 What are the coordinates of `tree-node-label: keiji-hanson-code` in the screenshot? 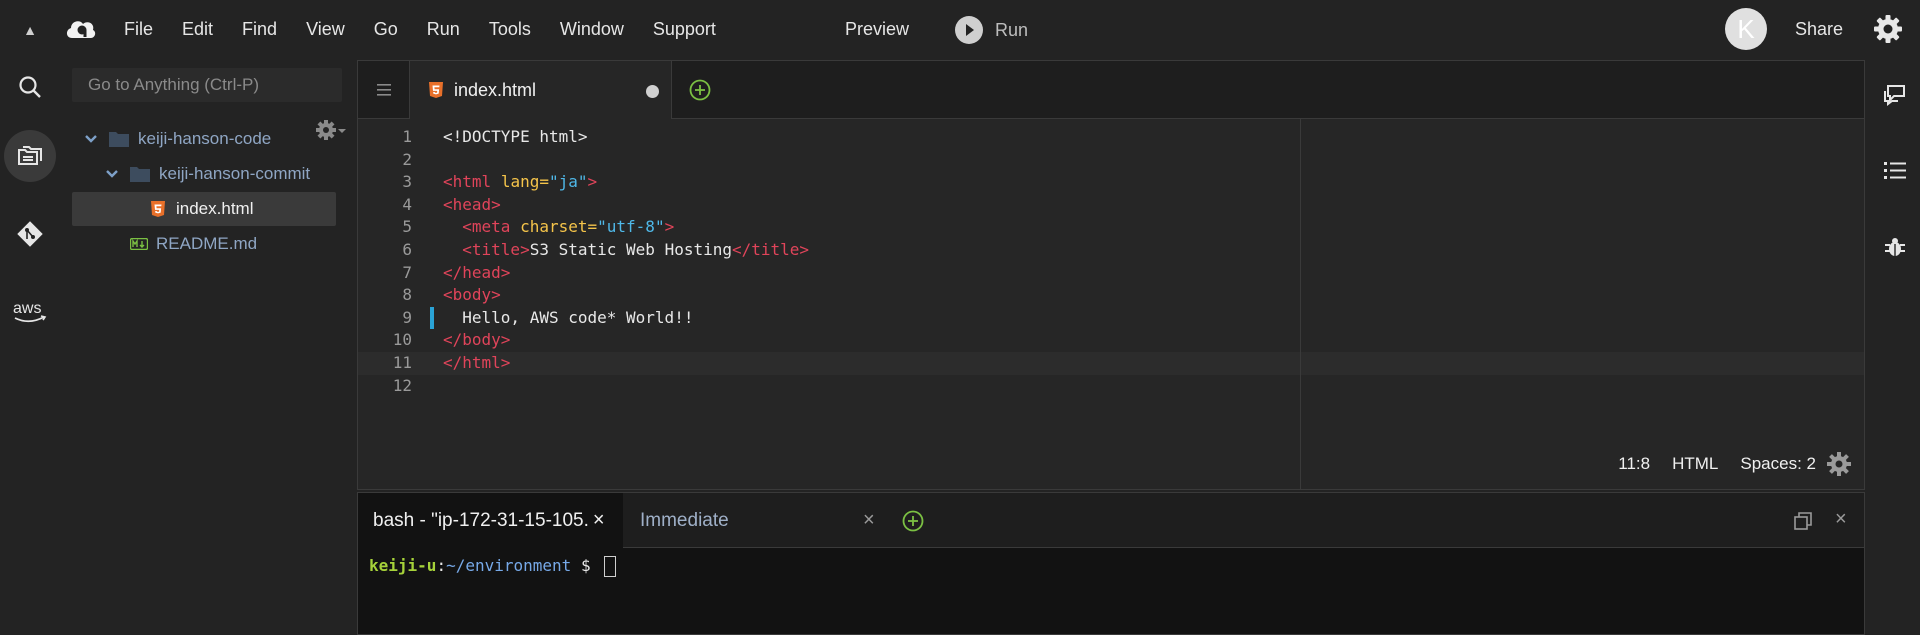 It's located at (205, 138).